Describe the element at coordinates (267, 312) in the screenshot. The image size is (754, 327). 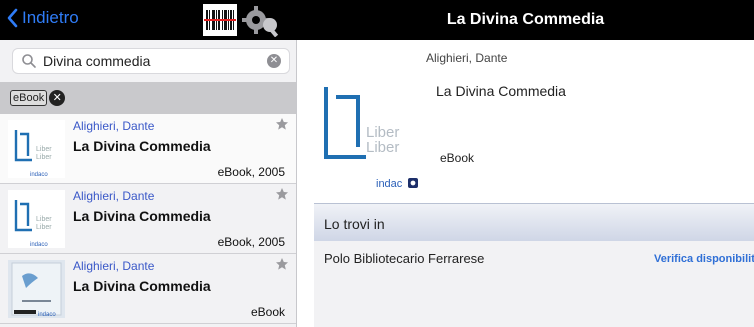
I see `result-meta: eBook` at that location.